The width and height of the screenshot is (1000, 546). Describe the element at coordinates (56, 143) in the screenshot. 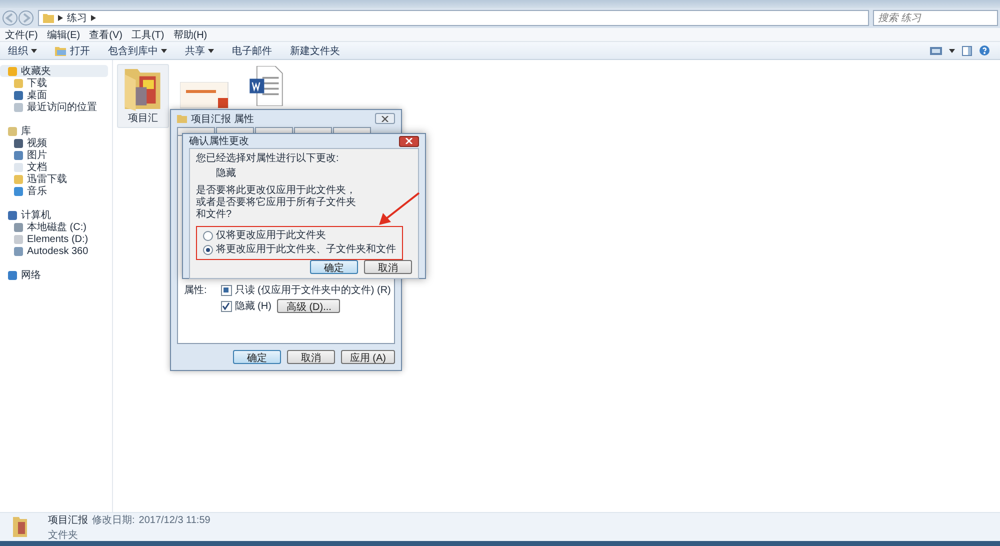

I see `sidebar-item: 视频` at that location.